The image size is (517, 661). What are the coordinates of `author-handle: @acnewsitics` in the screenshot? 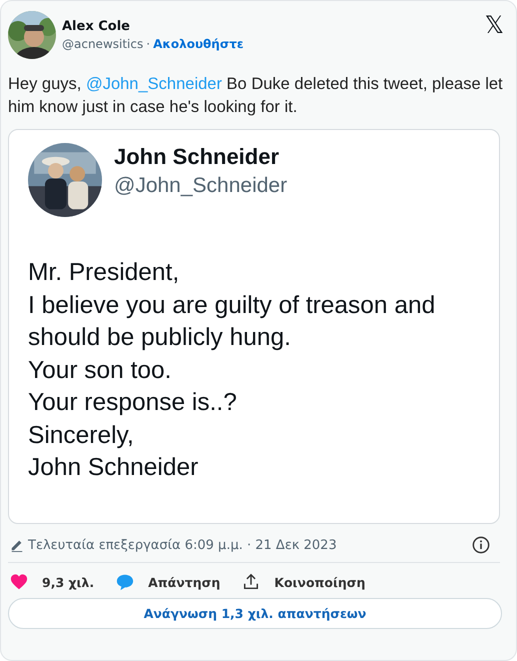 It's located at (103, 44).